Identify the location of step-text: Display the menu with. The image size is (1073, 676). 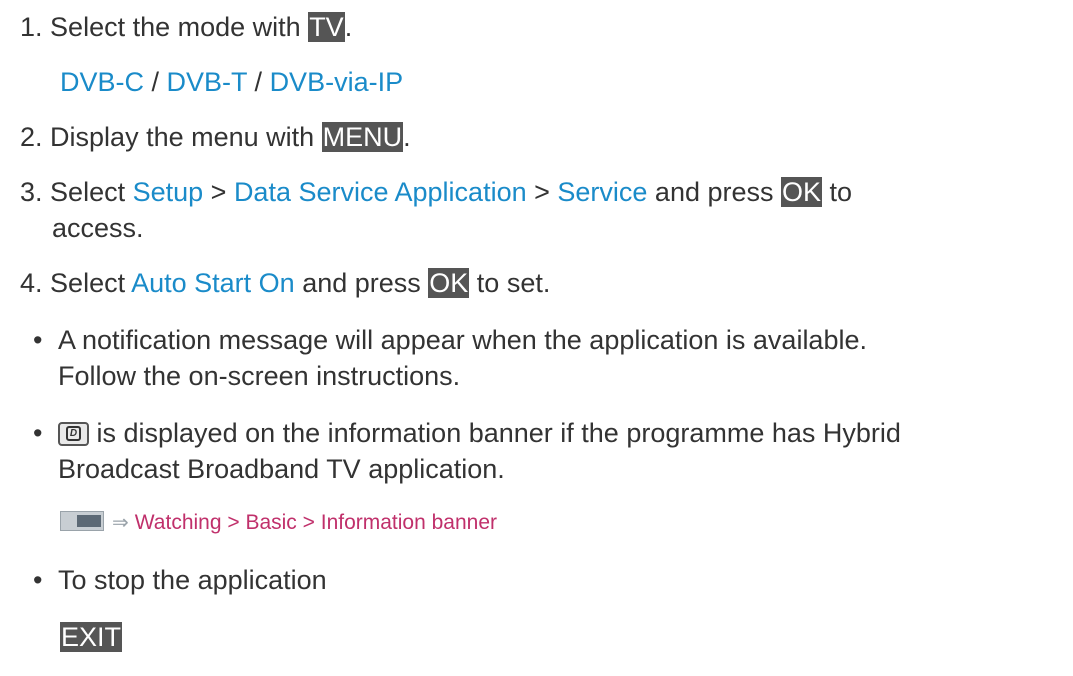
(186, 137).